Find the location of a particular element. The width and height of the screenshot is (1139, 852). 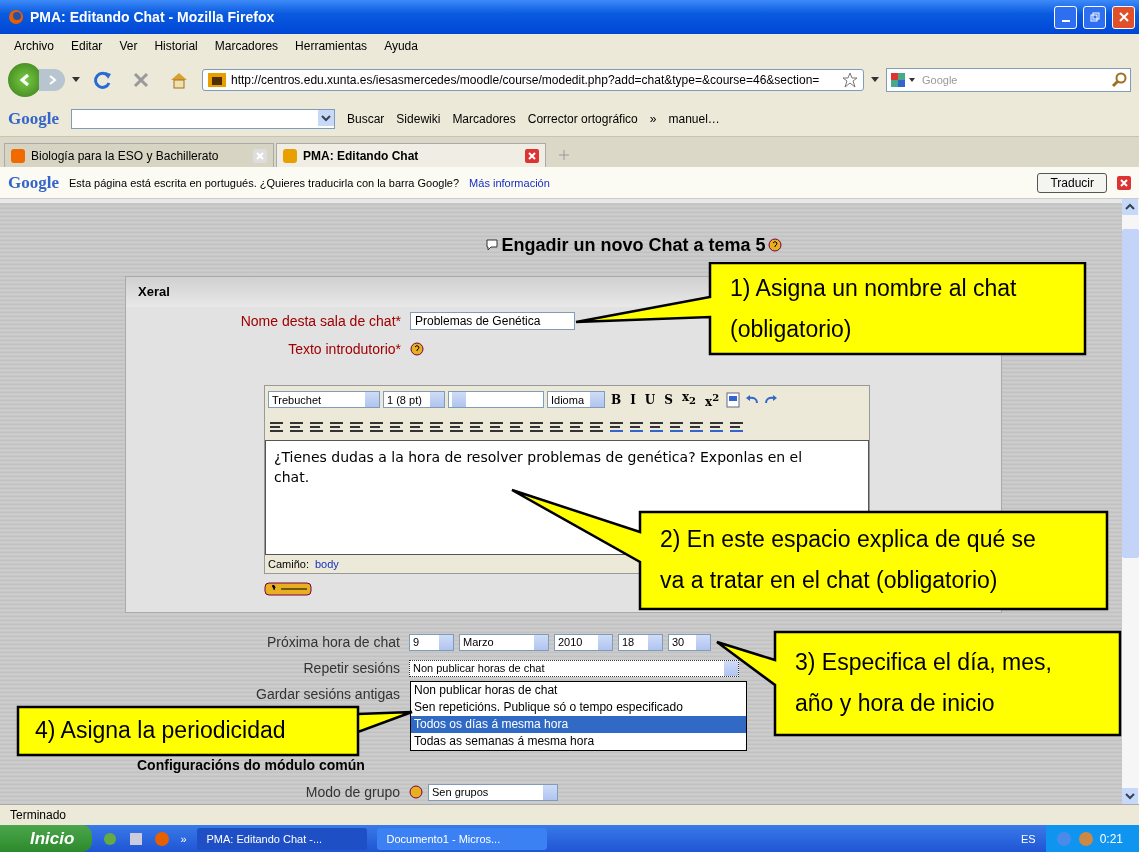

font-select: Trebuchet is located at coordinates (324, 399).